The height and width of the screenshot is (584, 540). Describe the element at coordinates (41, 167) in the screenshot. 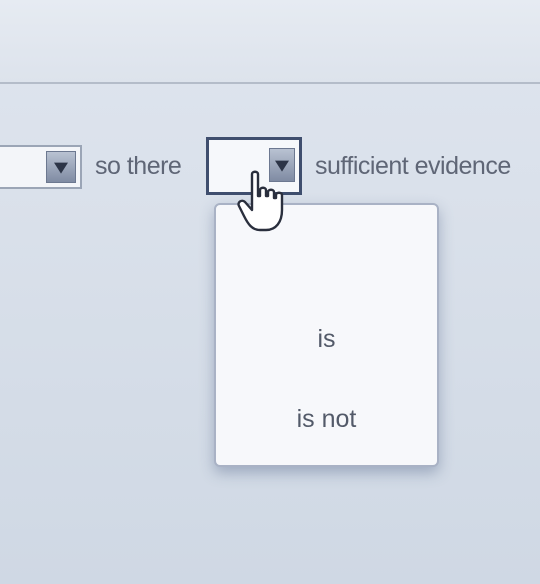

I see `select-previous` at that location.